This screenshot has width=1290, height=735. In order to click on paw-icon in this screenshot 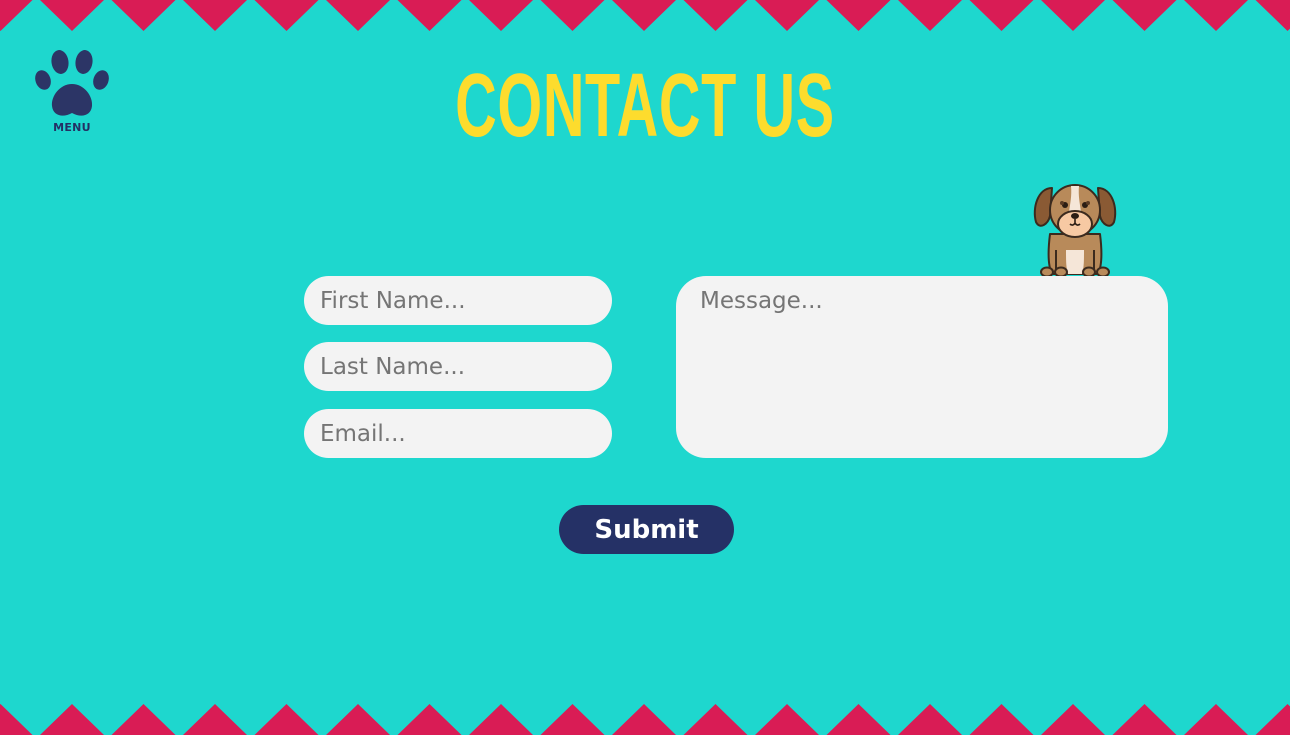, I will do `click(72, 83)`.